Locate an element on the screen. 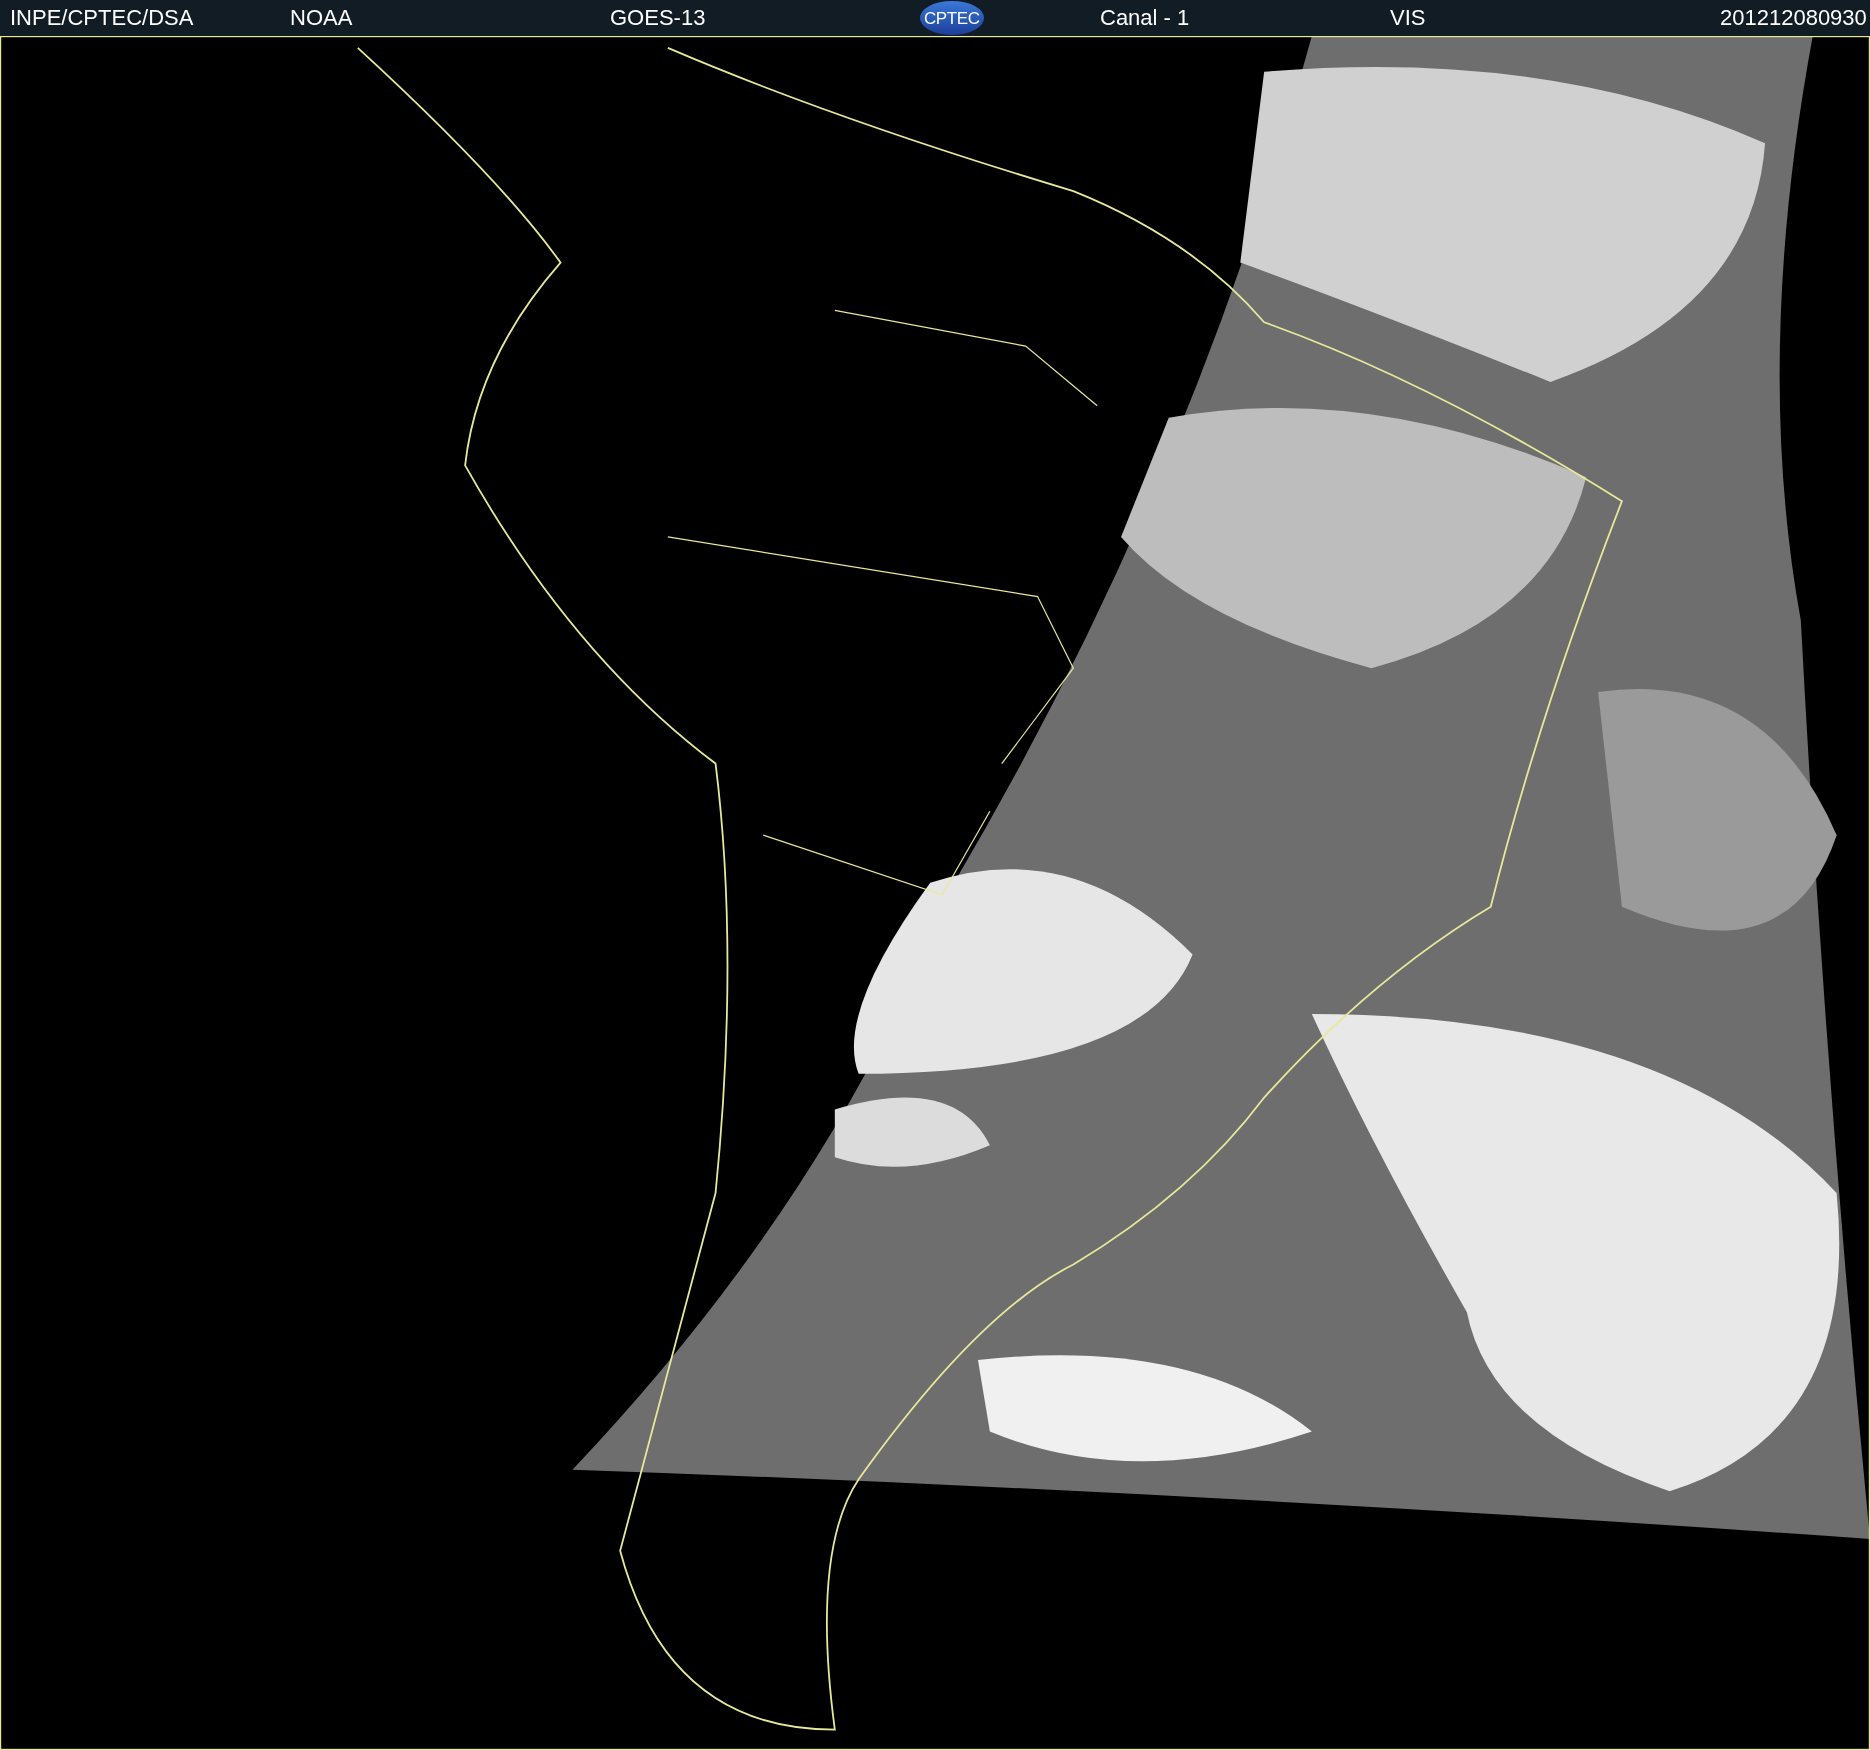 The image size is (1870, 1750). header-label: 201212080930 is located at coordinates (1793, 18).